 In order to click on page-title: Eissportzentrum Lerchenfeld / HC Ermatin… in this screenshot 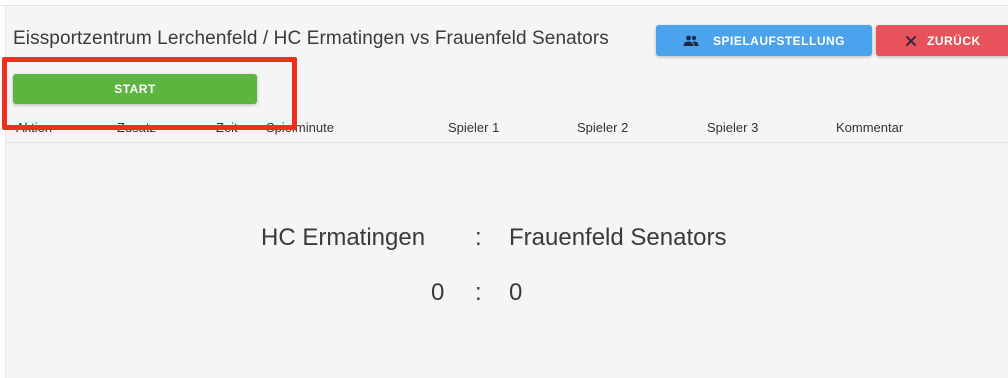, I will do `click(311, 38)`.